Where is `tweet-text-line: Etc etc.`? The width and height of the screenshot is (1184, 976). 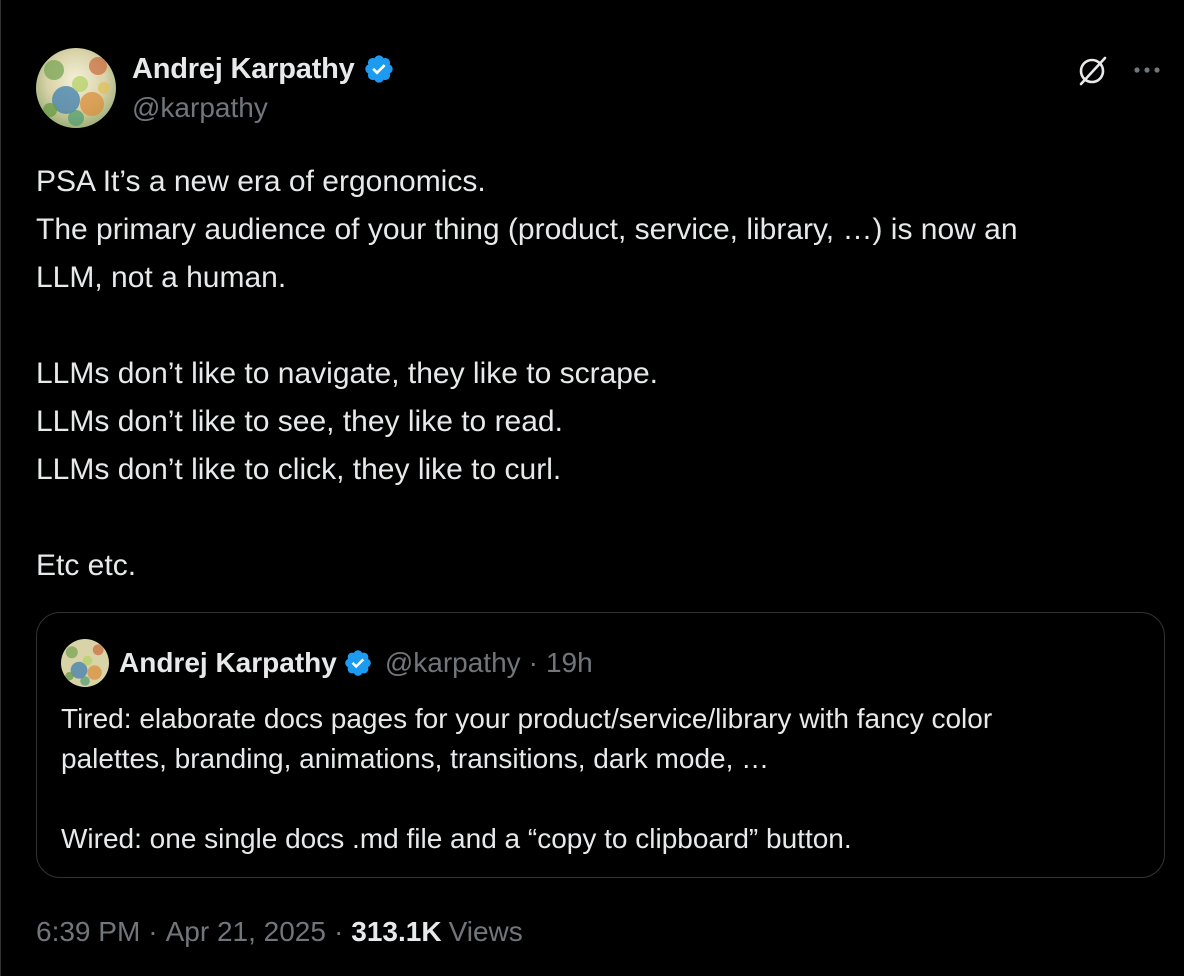
tweet-text-line: Etc etc. is located at coordinates (86, 565).